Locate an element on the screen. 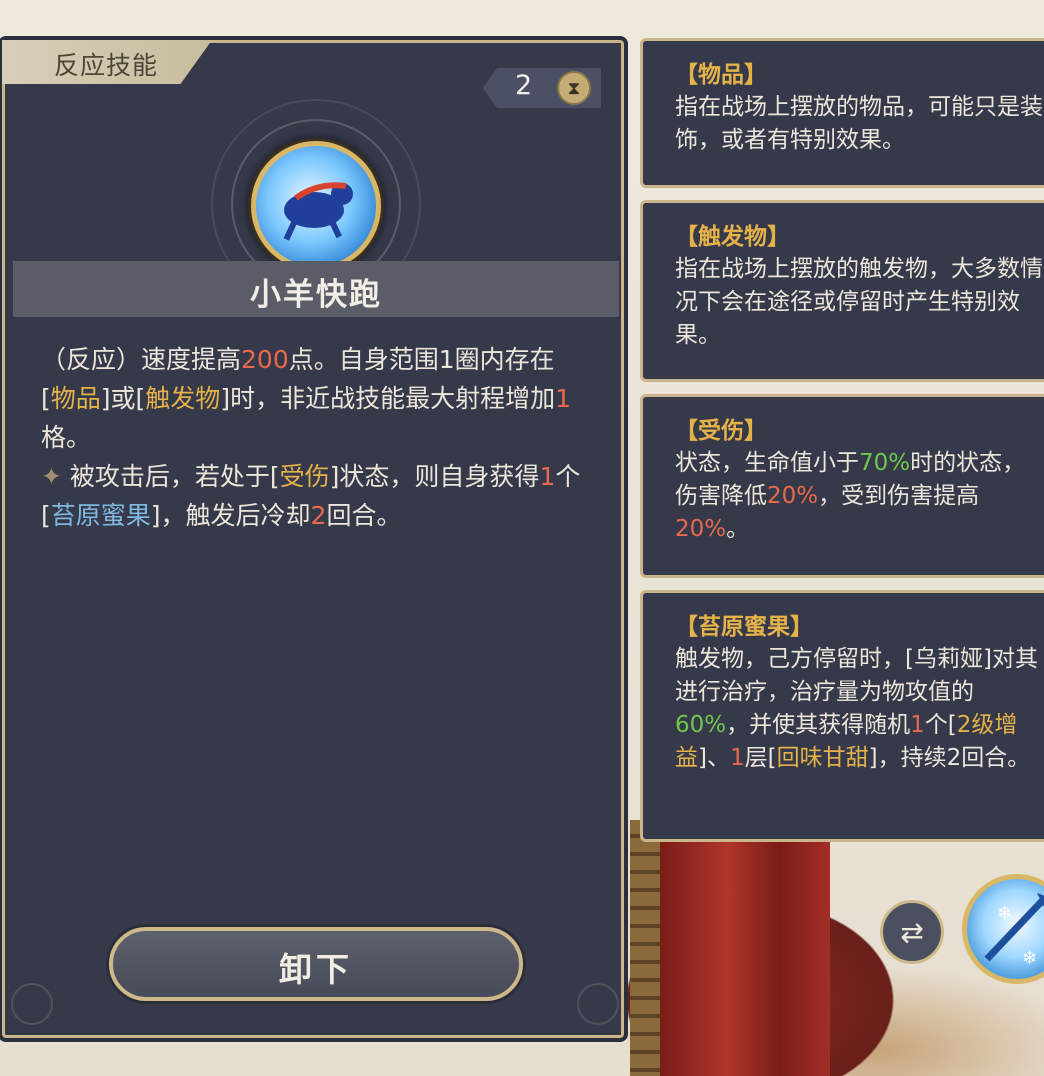 The height and width of the screenshot is (1076, 1044). gloss-text: 状态，生命值小于 is located at coordinates (767, 463).